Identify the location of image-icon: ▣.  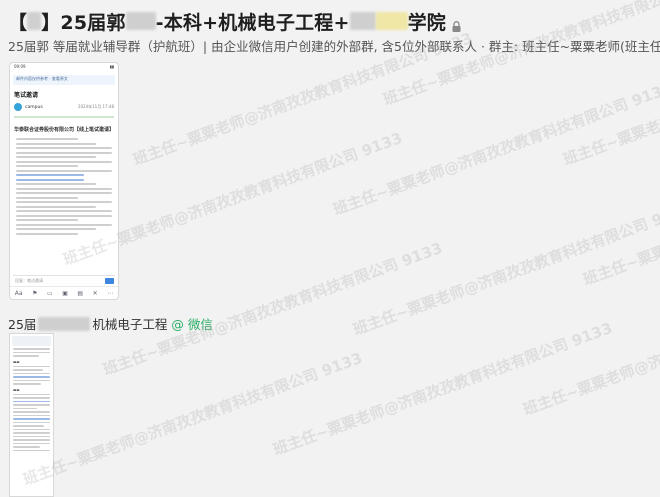
(65, 293).